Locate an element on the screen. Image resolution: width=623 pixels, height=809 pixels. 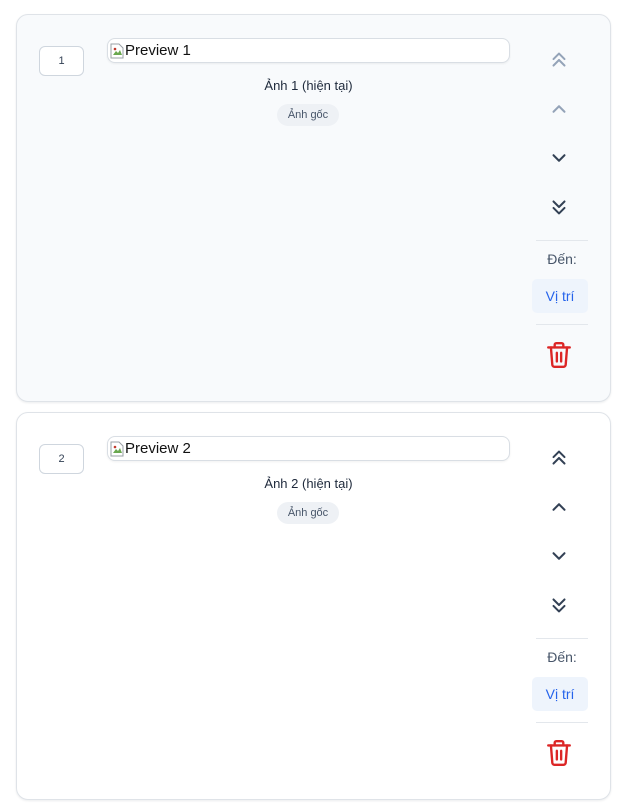
position-index-badge: 2 is located at coordinates (61, 459).